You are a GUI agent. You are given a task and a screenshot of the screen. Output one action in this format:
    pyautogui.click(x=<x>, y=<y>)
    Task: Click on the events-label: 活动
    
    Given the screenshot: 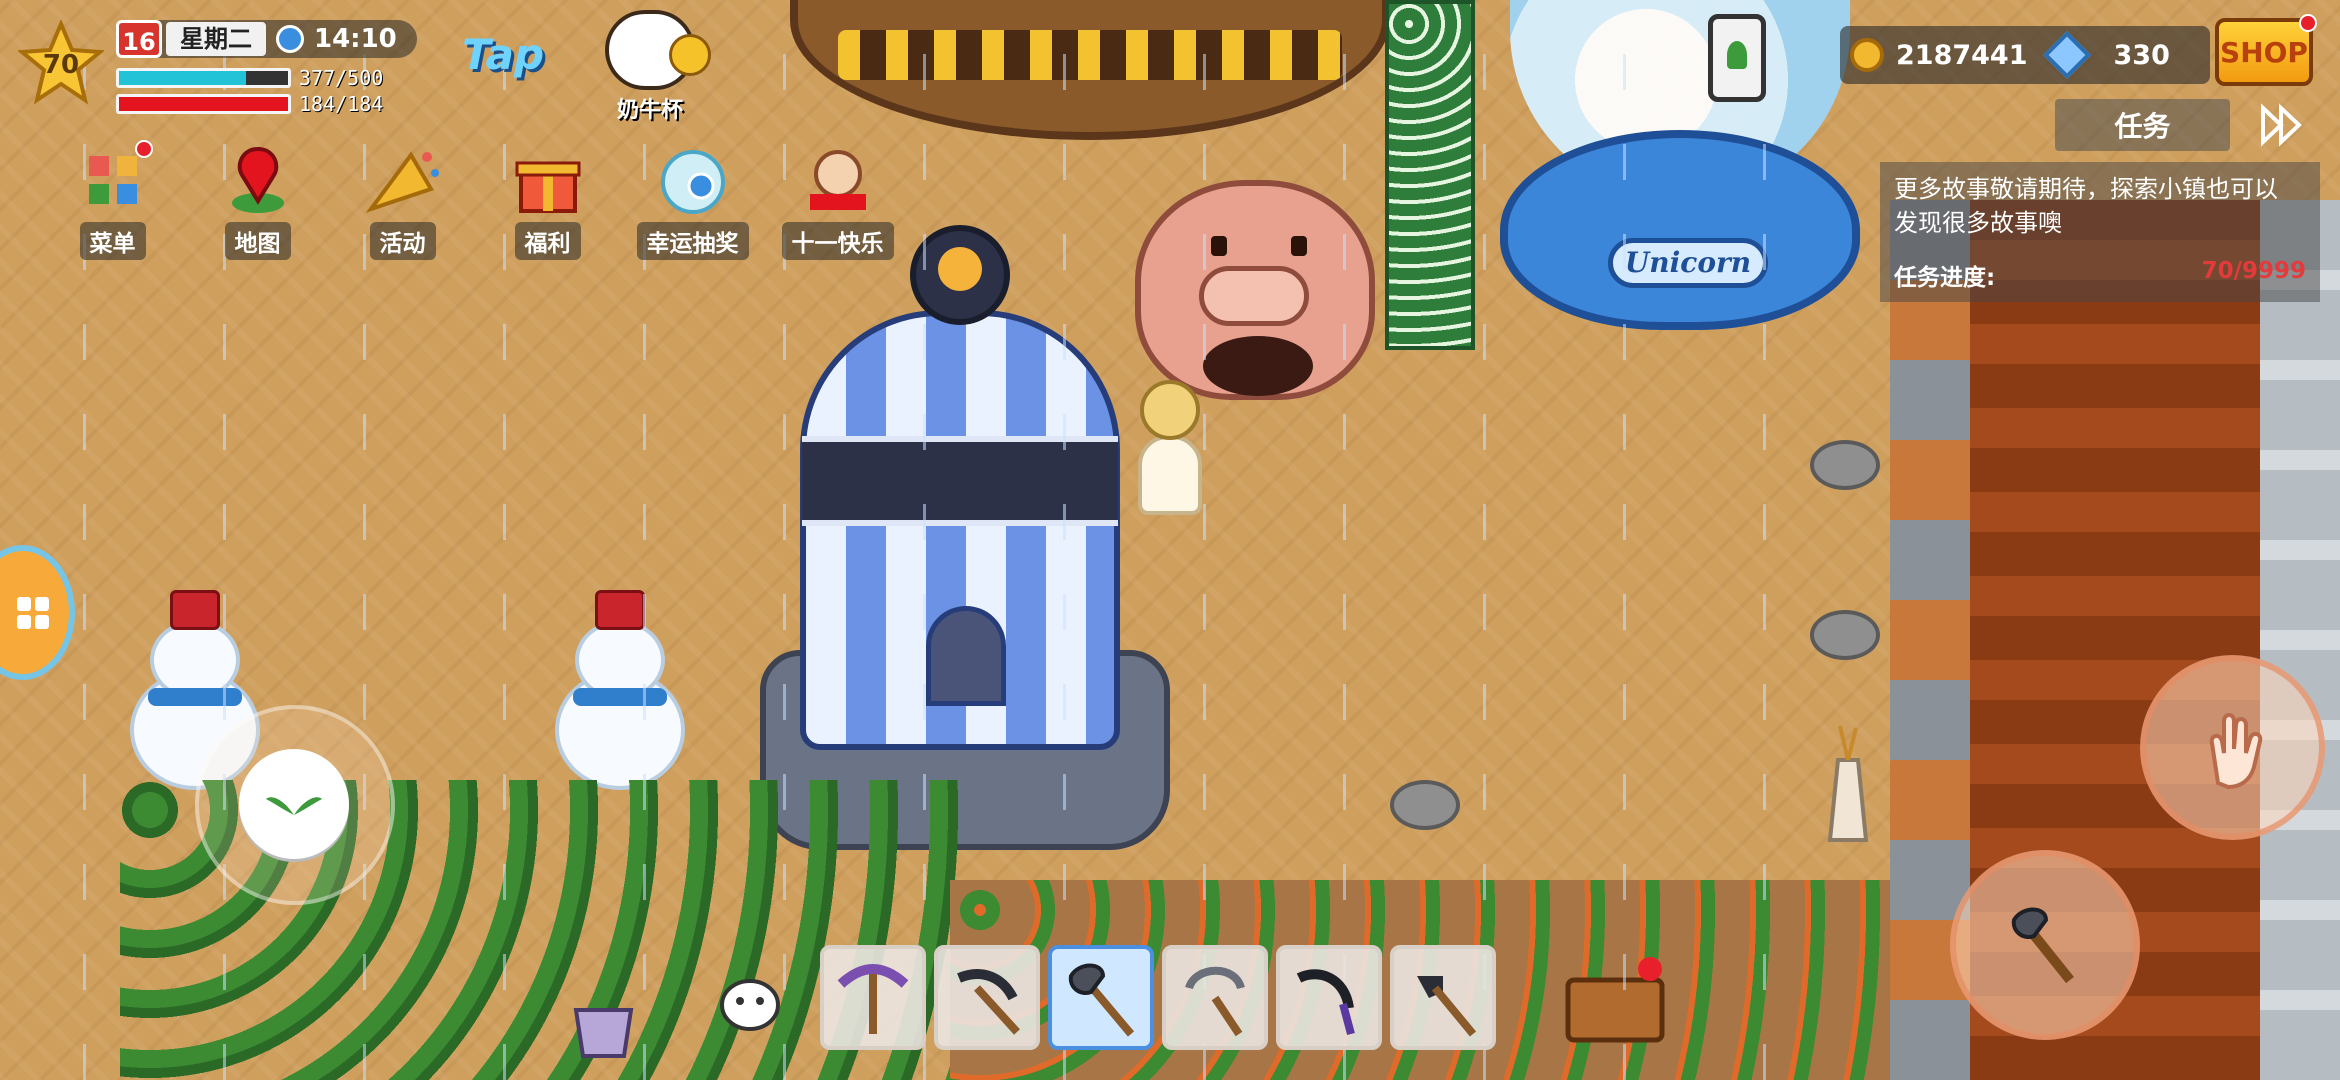 What is the action you would take?
    pyautogui.click(x=402, y=241)
    